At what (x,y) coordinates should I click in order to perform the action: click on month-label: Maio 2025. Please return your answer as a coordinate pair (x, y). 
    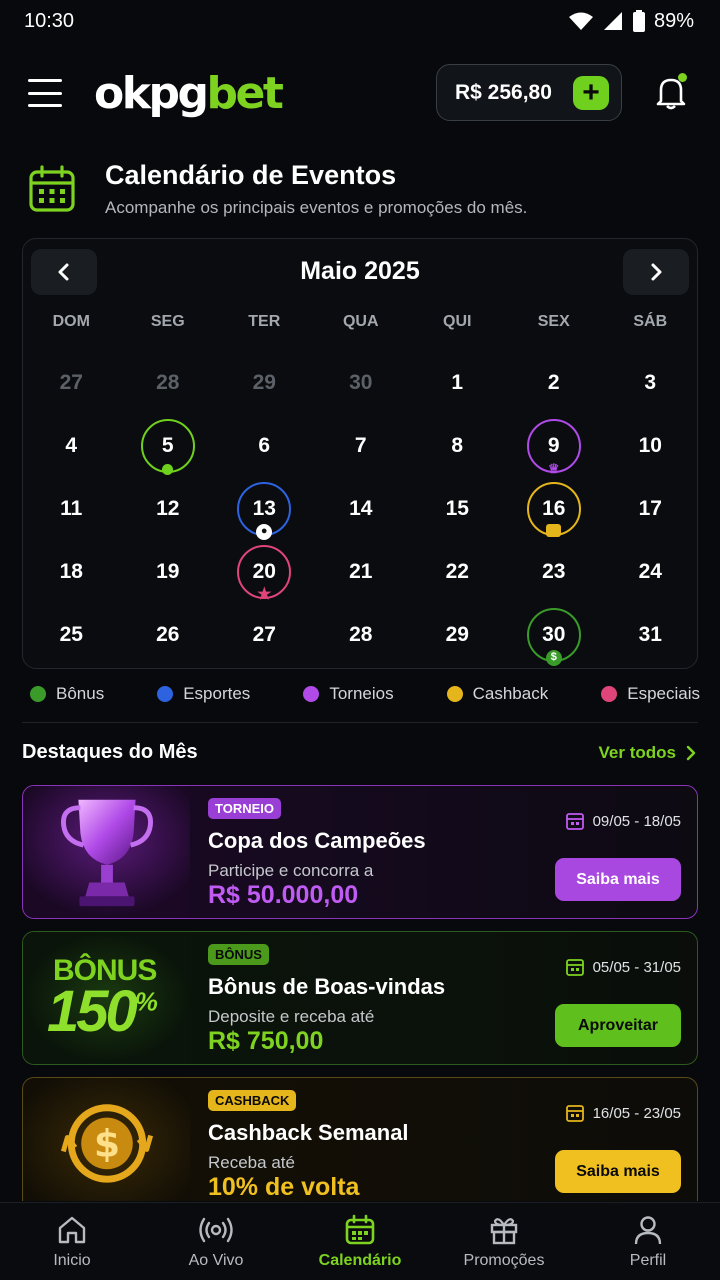
    Looking at the image, I should click on (360, 271).